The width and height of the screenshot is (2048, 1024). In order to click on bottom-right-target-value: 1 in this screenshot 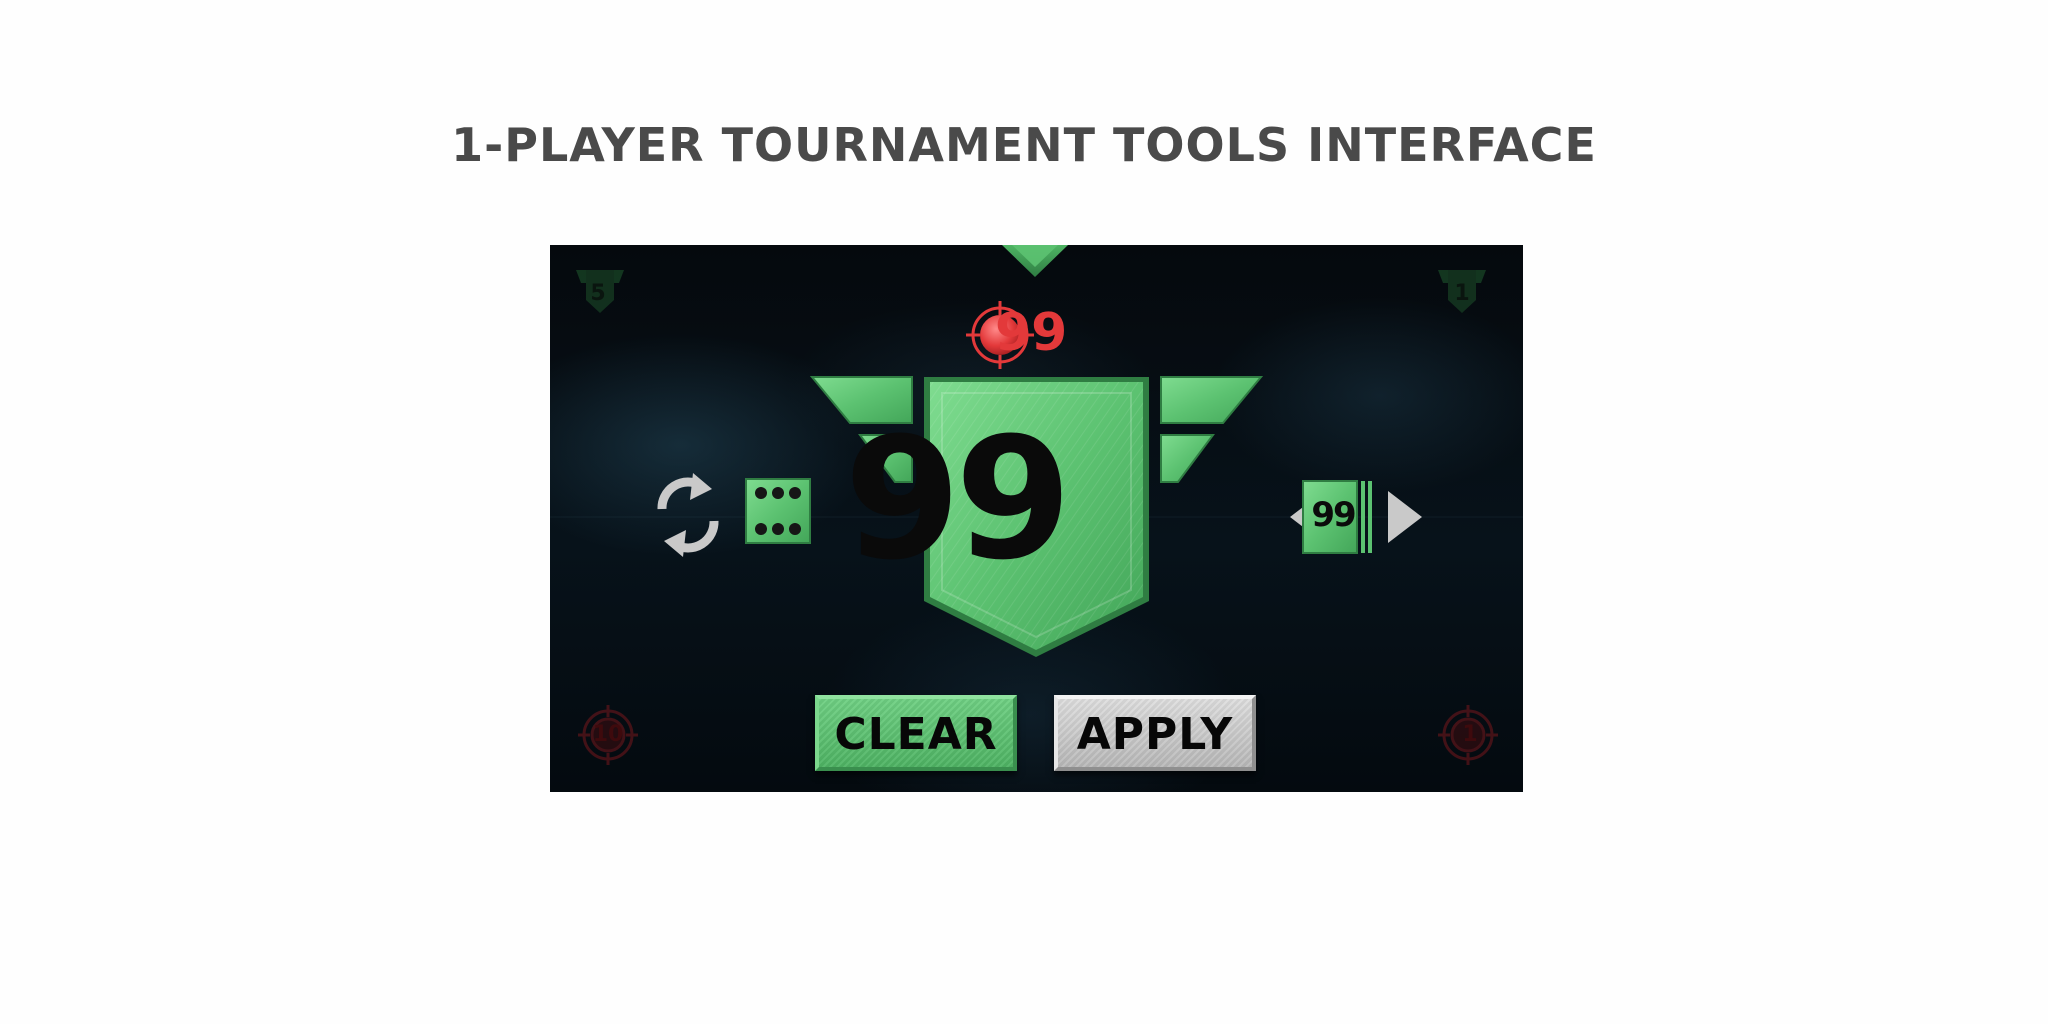, I will do `click(1470, 734)`.